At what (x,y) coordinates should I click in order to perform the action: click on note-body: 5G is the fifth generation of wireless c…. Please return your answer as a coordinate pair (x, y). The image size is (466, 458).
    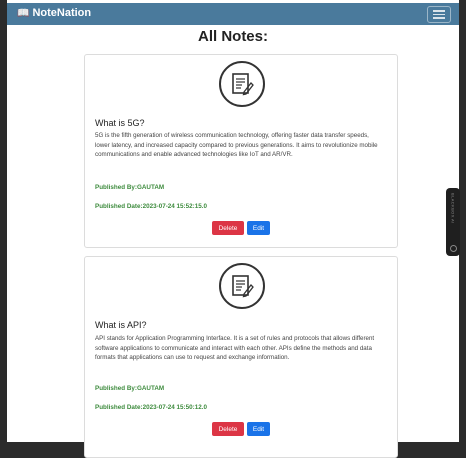
    Looking at the image, I should click on (236, 145).